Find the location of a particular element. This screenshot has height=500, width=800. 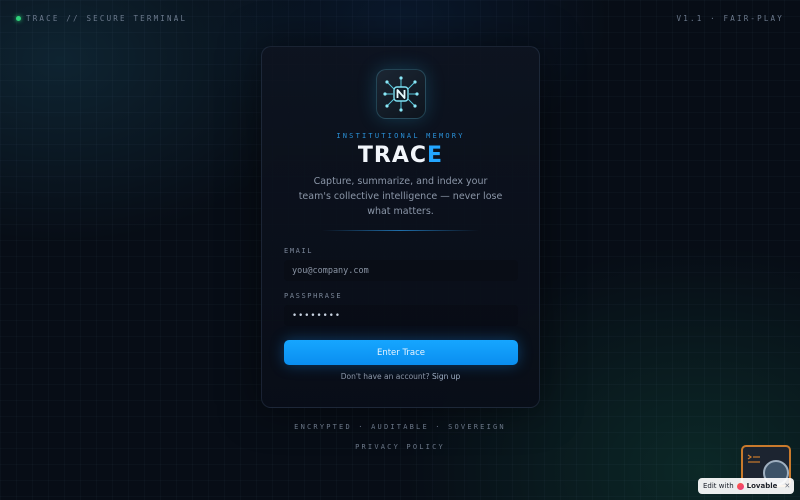

signup-prompt: Don't have an account? Sign up is located at coordinates (400, 376).